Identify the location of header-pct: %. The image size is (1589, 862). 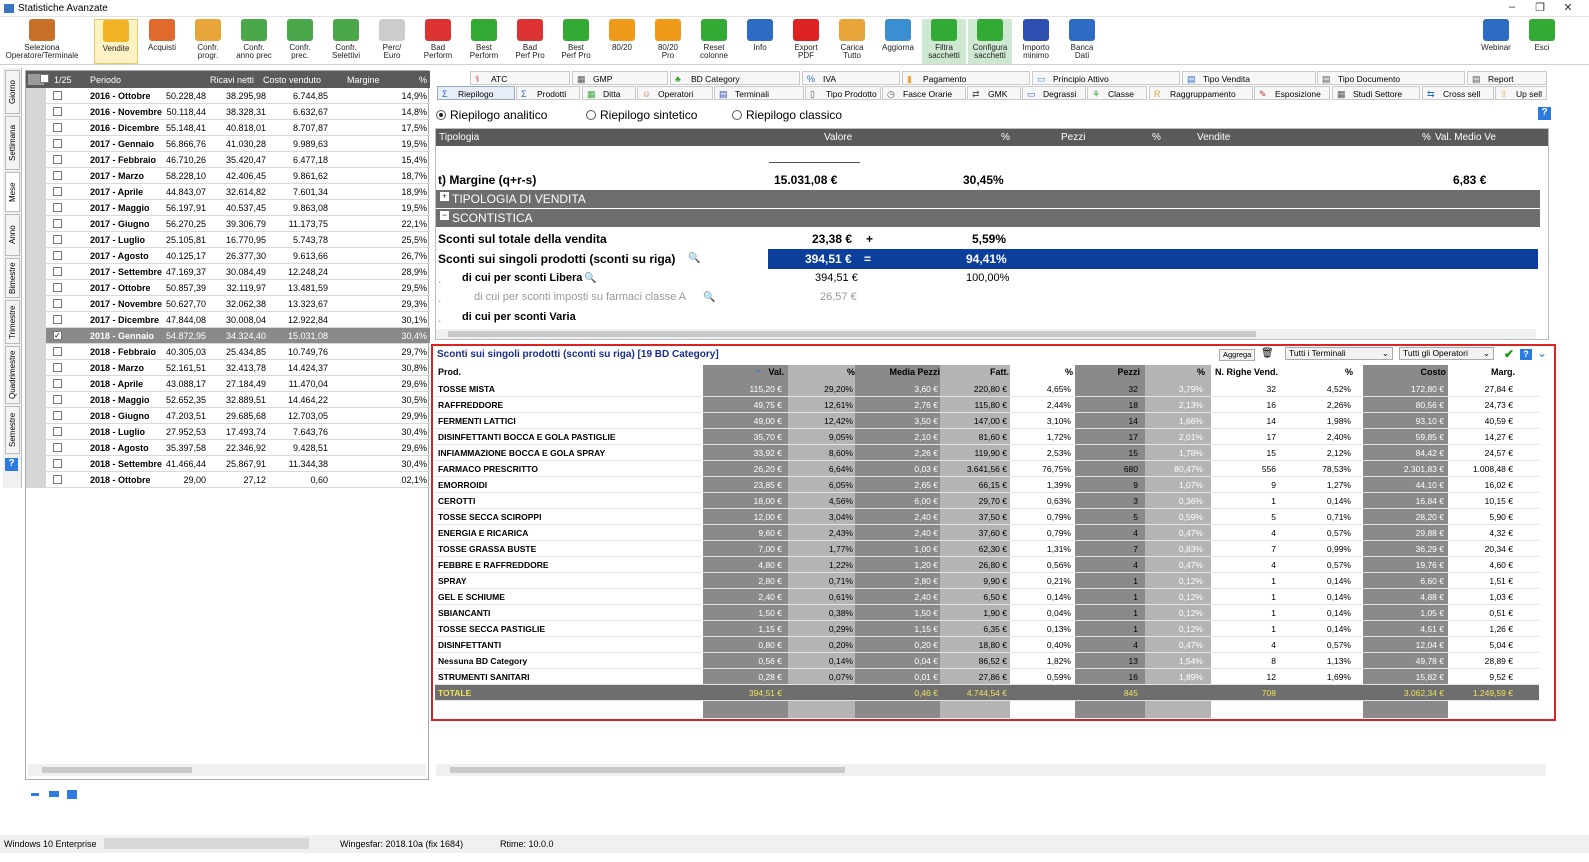
(423, 80).